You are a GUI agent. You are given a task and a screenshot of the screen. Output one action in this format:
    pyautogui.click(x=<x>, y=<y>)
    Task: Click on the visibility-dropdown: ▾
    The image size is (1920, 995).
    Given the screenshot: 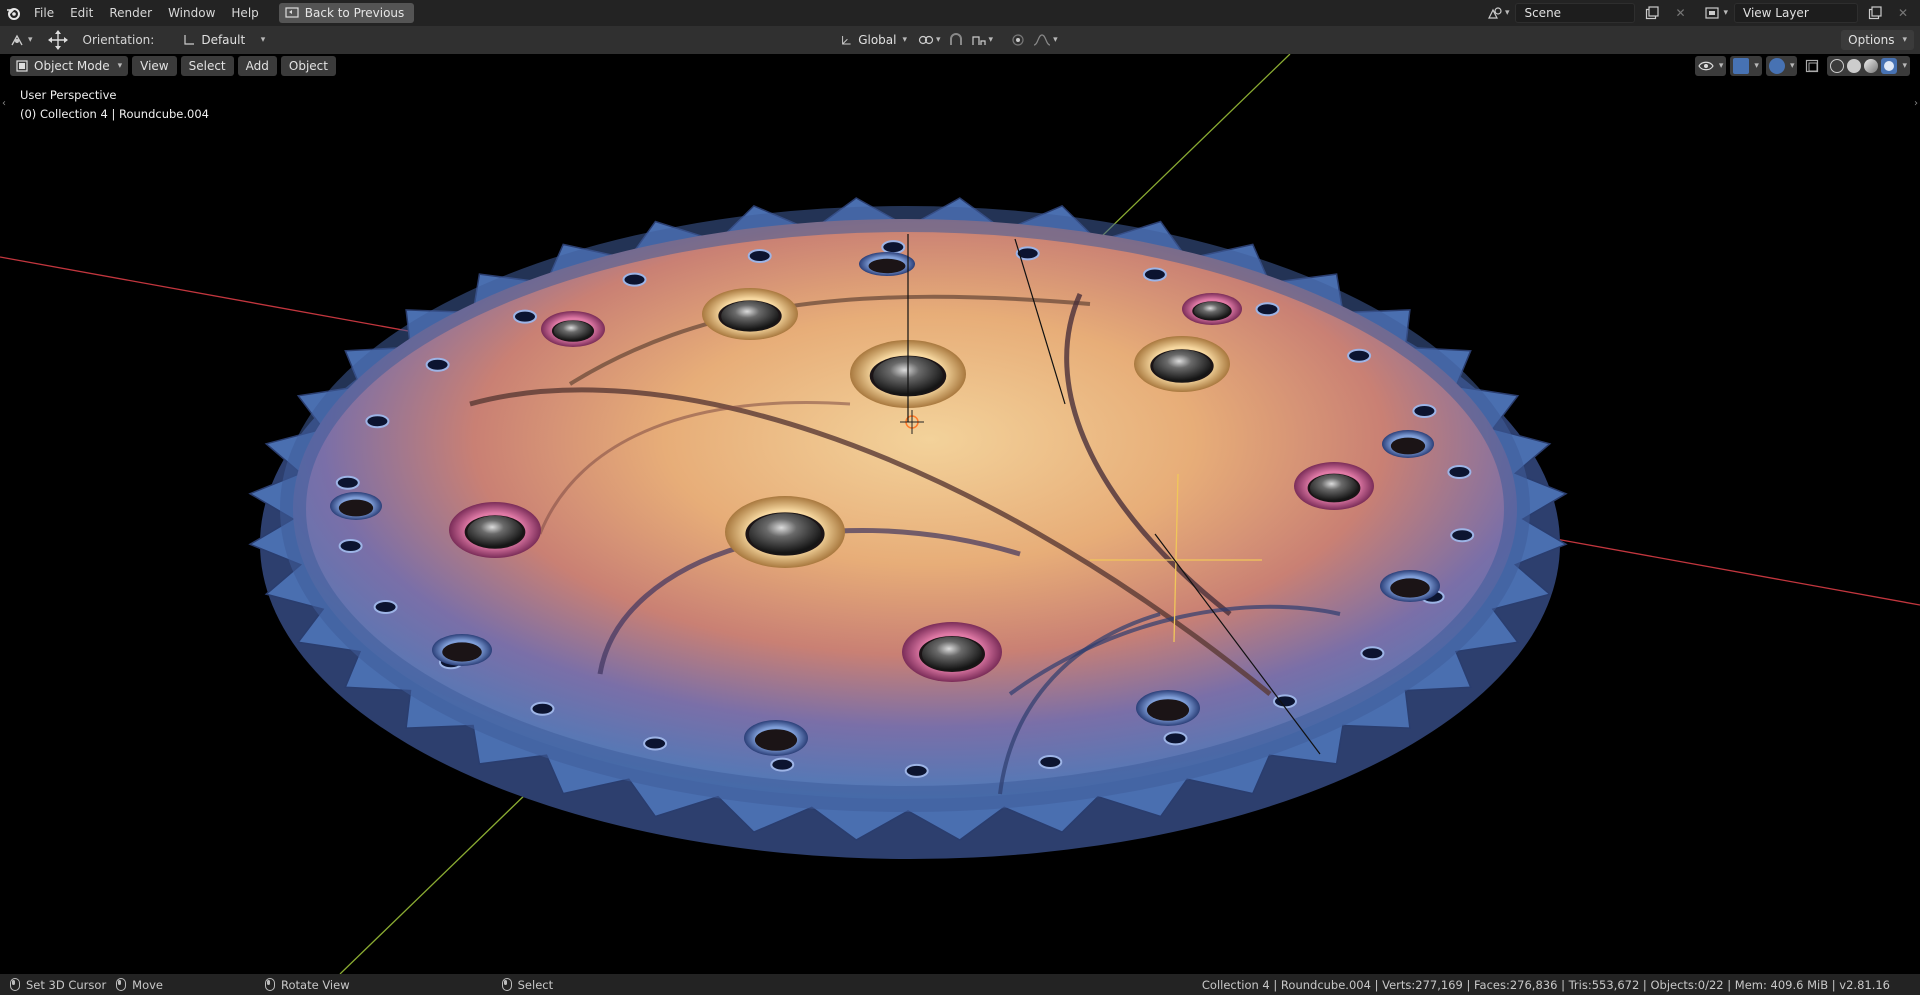 What is the action you would take?
    pyautogui.click(x=1710, y=66)
    